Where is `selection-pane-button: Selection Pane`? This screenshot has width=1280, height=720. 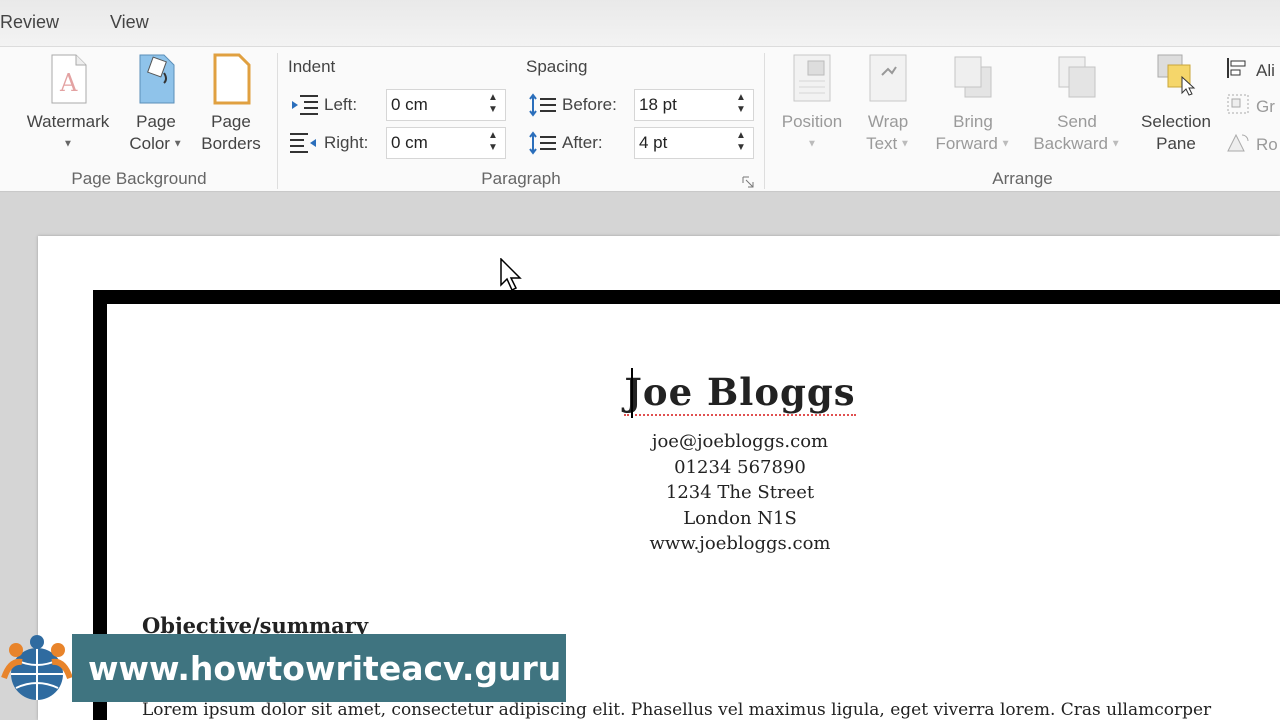
selection-pane-button: Selection Pane is located at coordinates (1176, 104).